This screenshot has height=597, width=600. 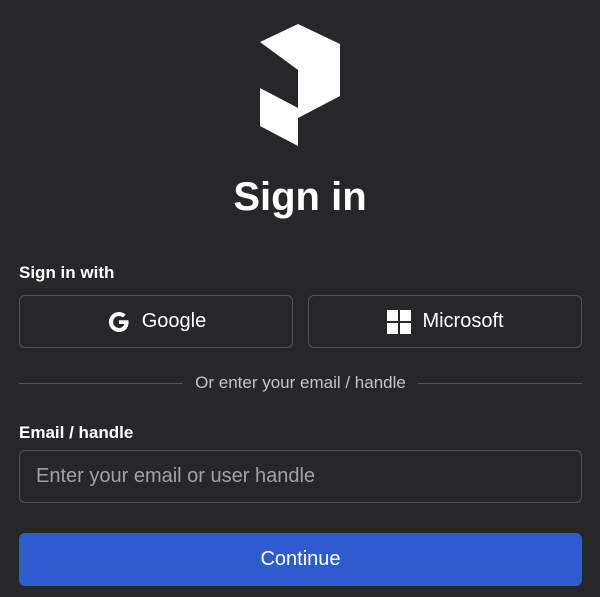 What do you see at coordinates (174, 321) in the screenshot?
I see `google-button-label: Google` at bounding box center [174, 321].